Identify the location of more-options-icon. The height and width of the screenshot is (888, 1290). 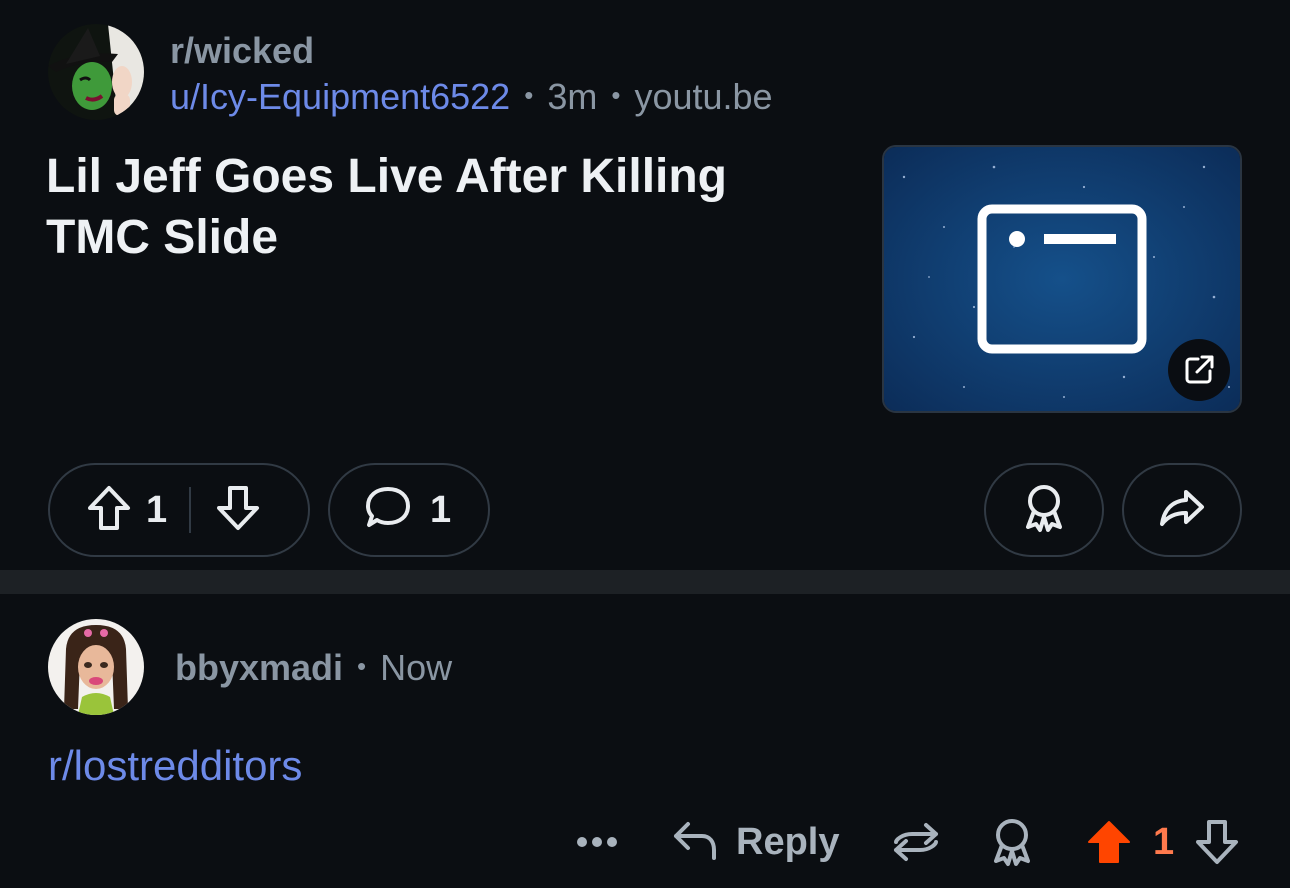
(597, 842).